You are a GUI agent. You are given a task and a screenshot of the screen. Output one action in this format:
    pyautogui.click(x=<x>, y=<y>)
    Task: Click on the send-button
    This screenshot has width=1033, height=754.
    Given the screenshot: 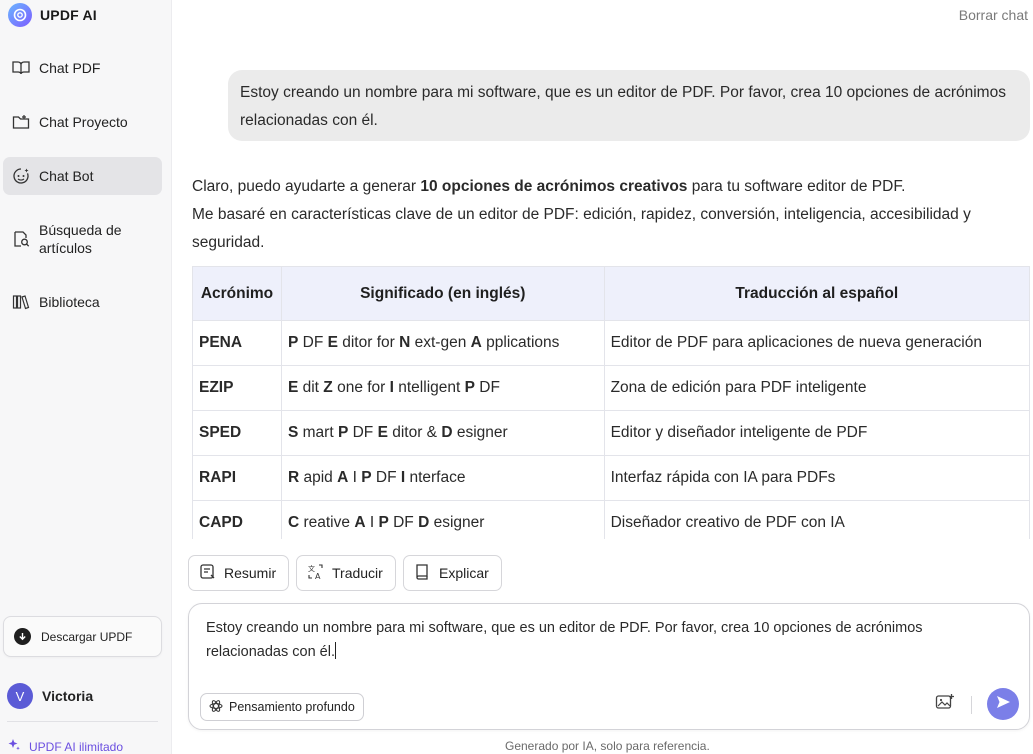 What is the action you would take?
    pyautogui.click(x=1003, y=704)
    